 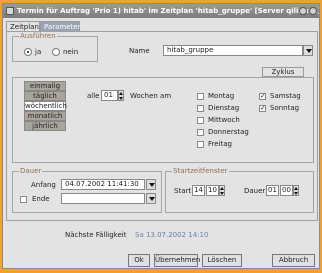 What do you see at coordinates (239, 190) in the screenshot?
I see `startzeitfenster-group: Startzeitfenster Start 14 10 Dauer 01 00` at bounding box center [239, 190].